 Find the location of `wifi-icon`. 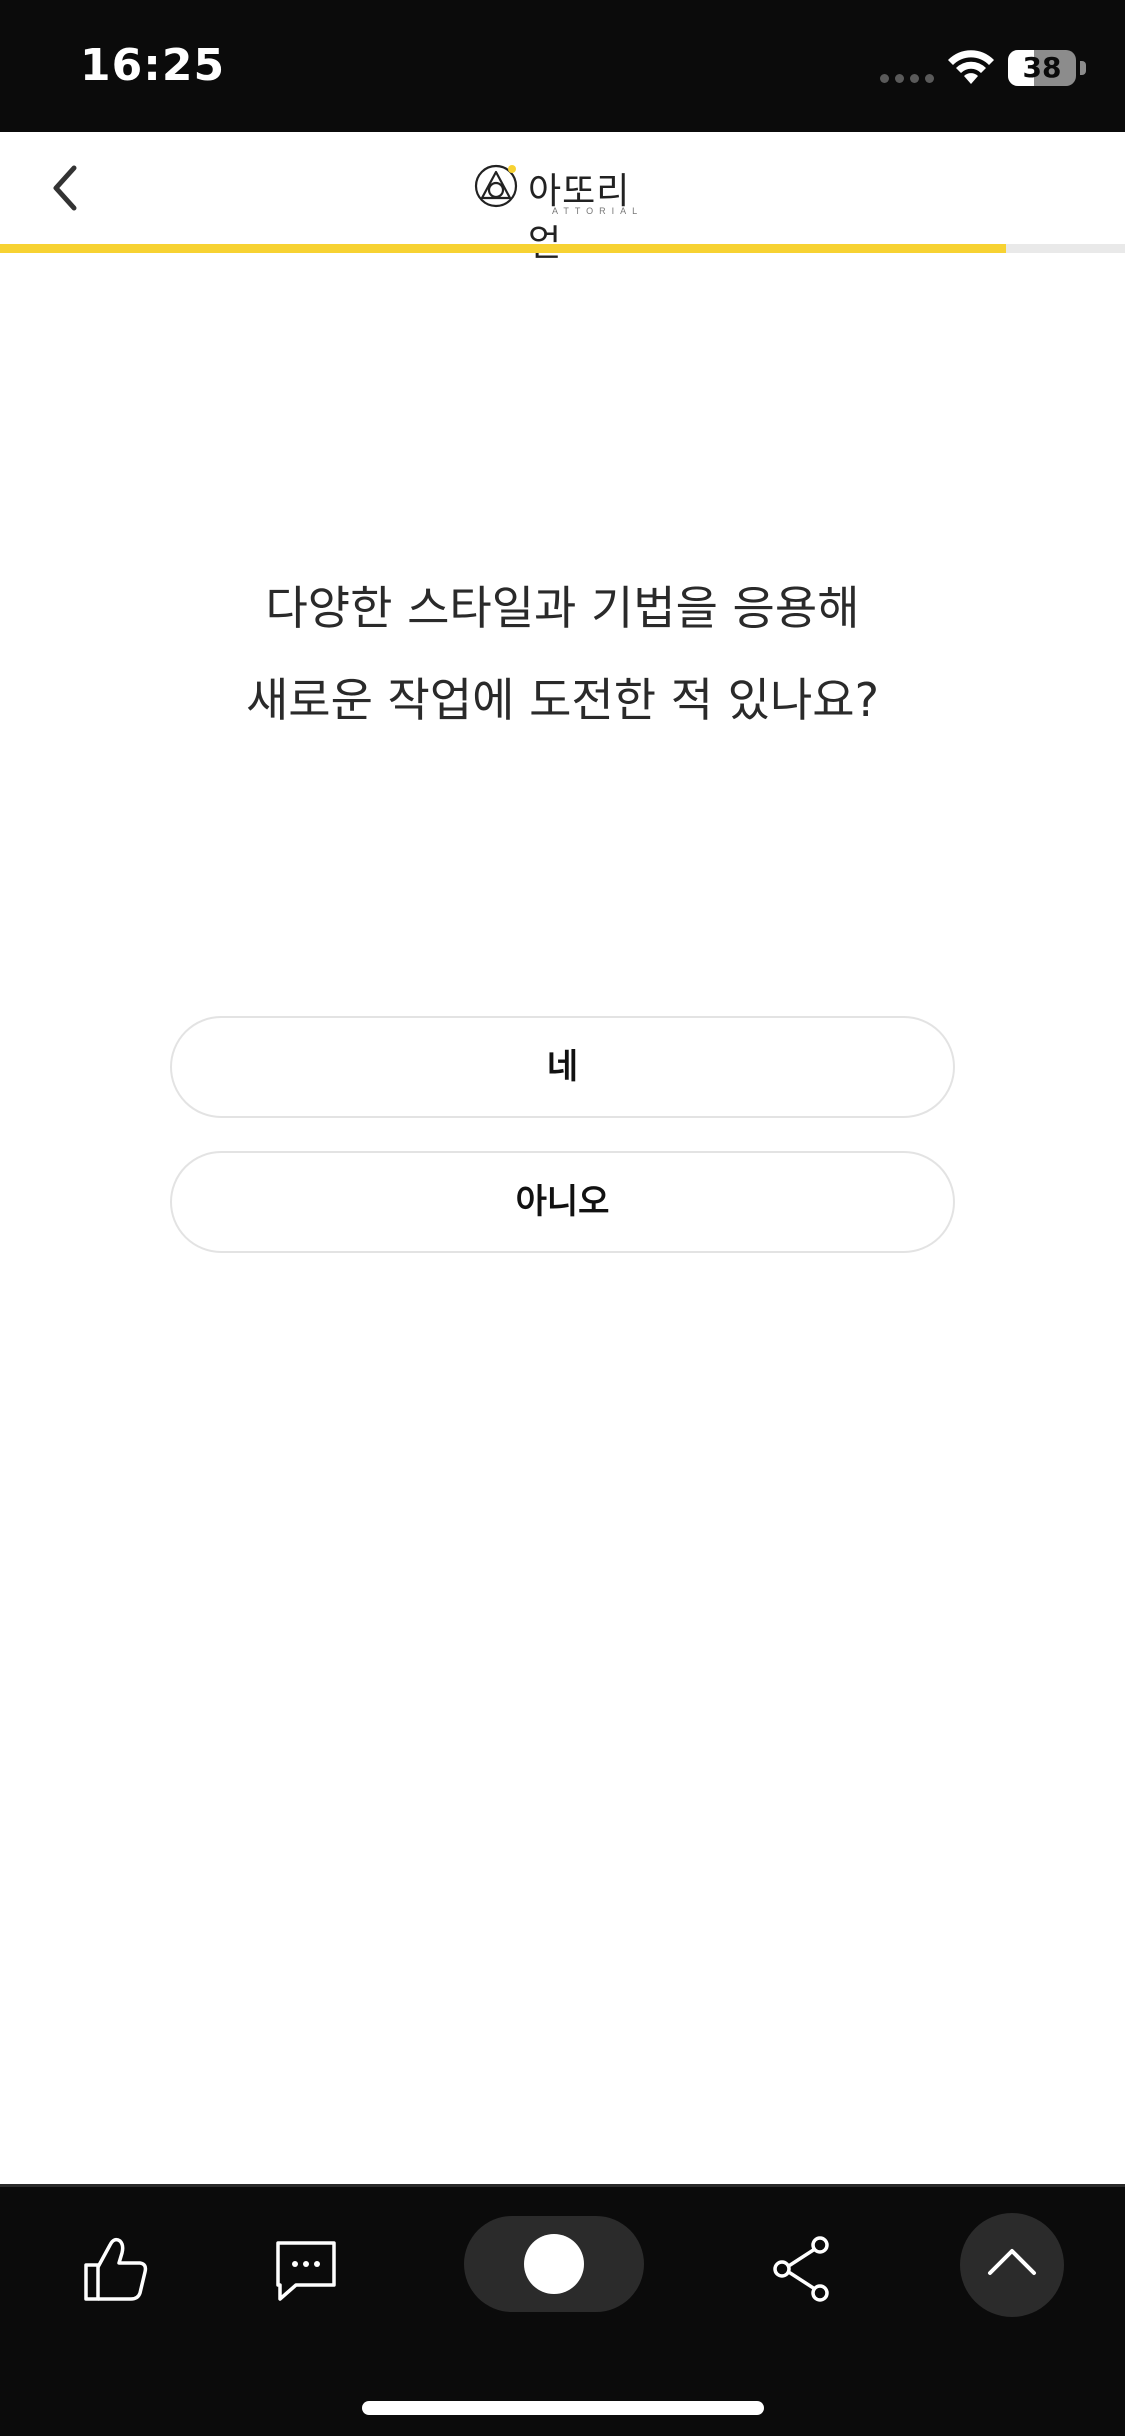

wifi-icon is located at coordinates (971, 67).